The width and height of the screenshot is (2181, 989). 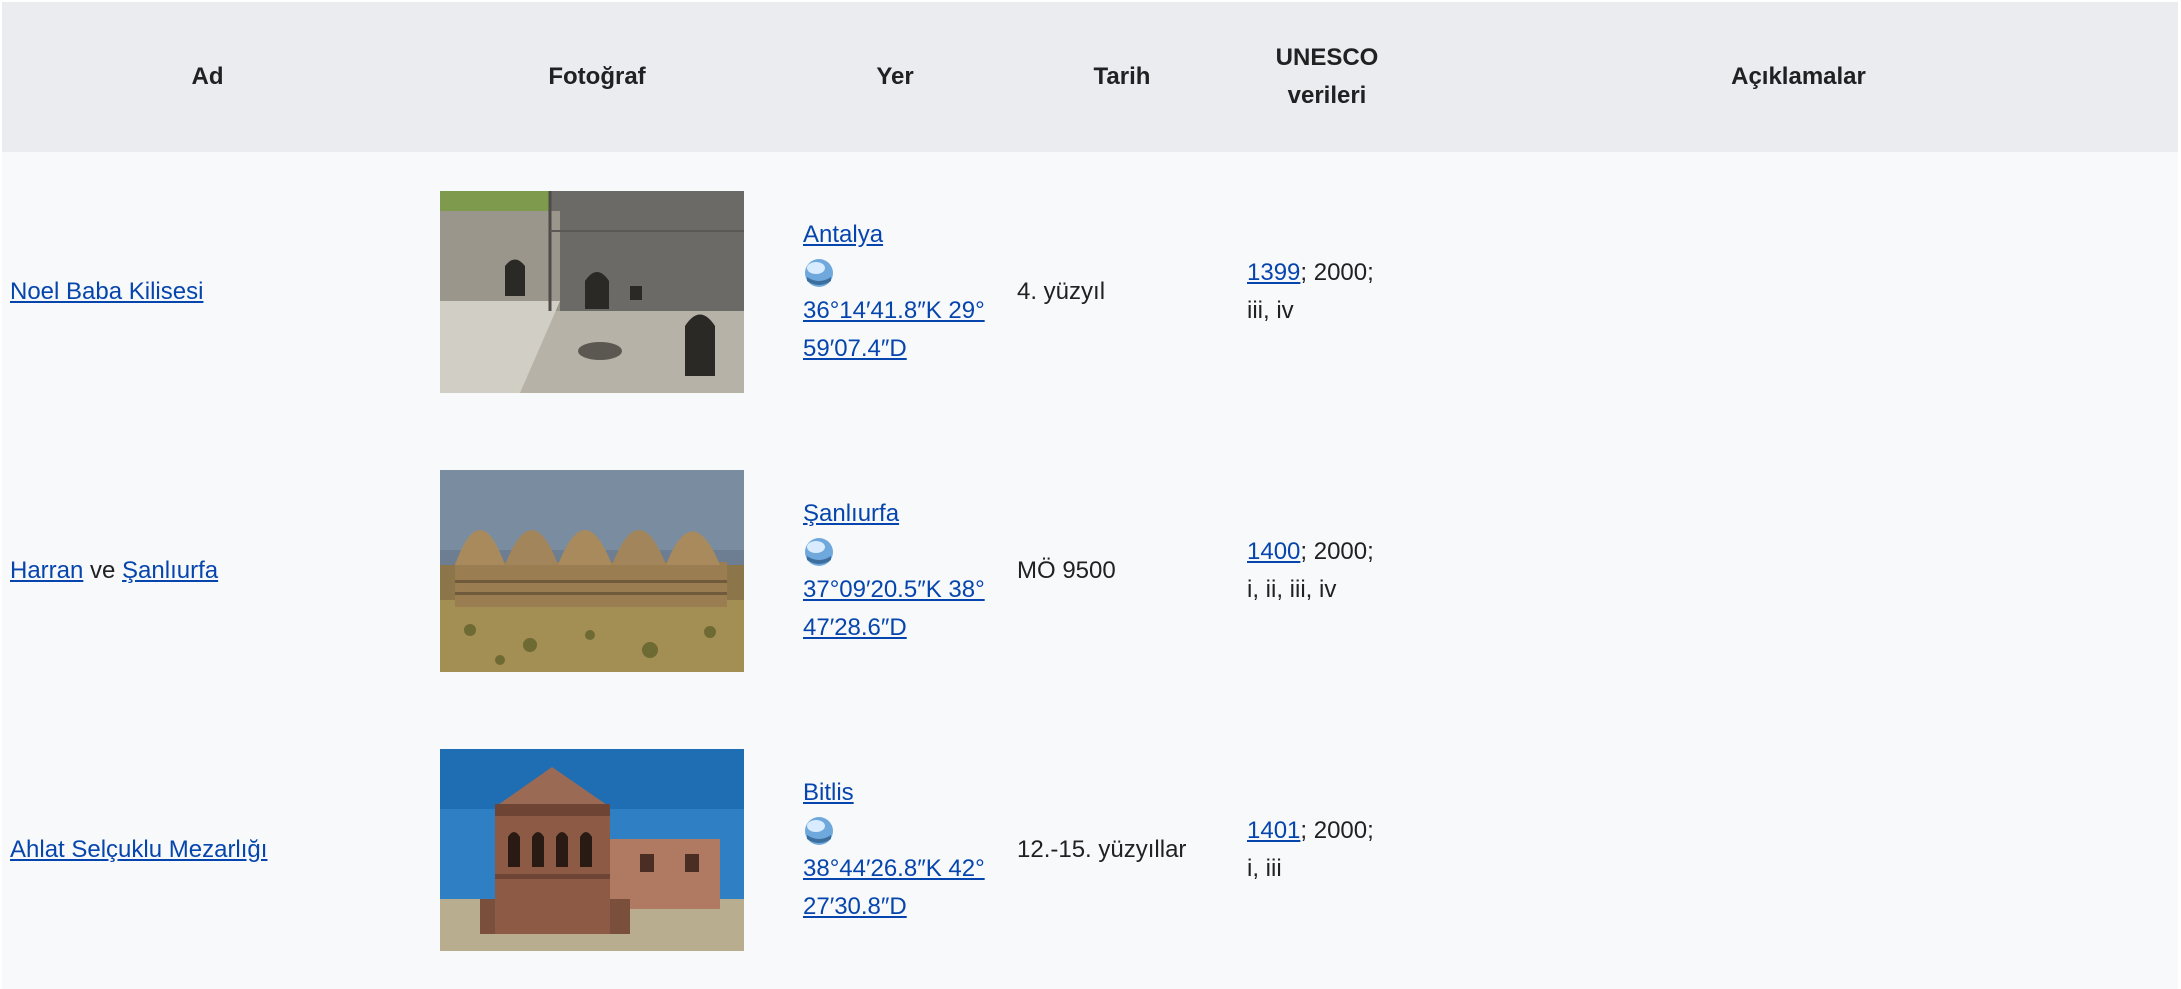 I want to click on name-cell: Harran ve Şanlıurfa, so click(x=207, y=570).